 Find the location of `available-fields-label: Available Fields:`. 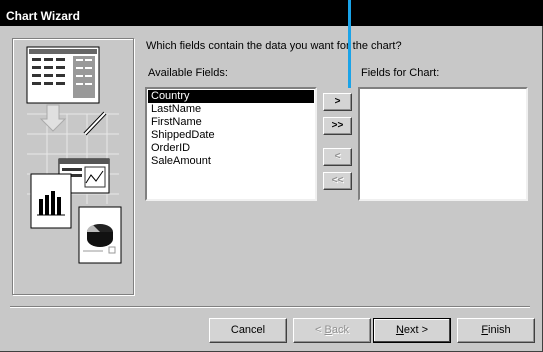

available-fields-label: Available Fields: is located at coordinates (188, 73).